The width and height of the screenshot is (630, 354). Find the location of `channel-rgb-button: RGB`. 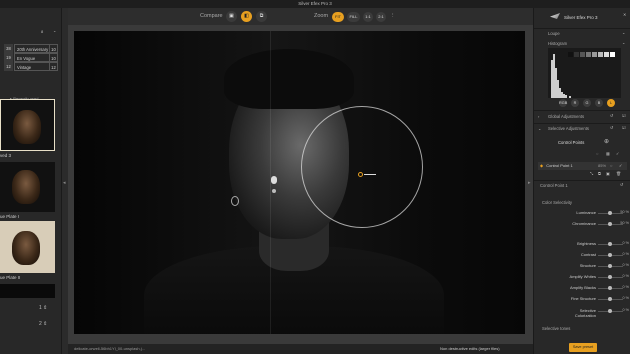

channel-rgb-button: RGB is located at coordinates (563, 103).